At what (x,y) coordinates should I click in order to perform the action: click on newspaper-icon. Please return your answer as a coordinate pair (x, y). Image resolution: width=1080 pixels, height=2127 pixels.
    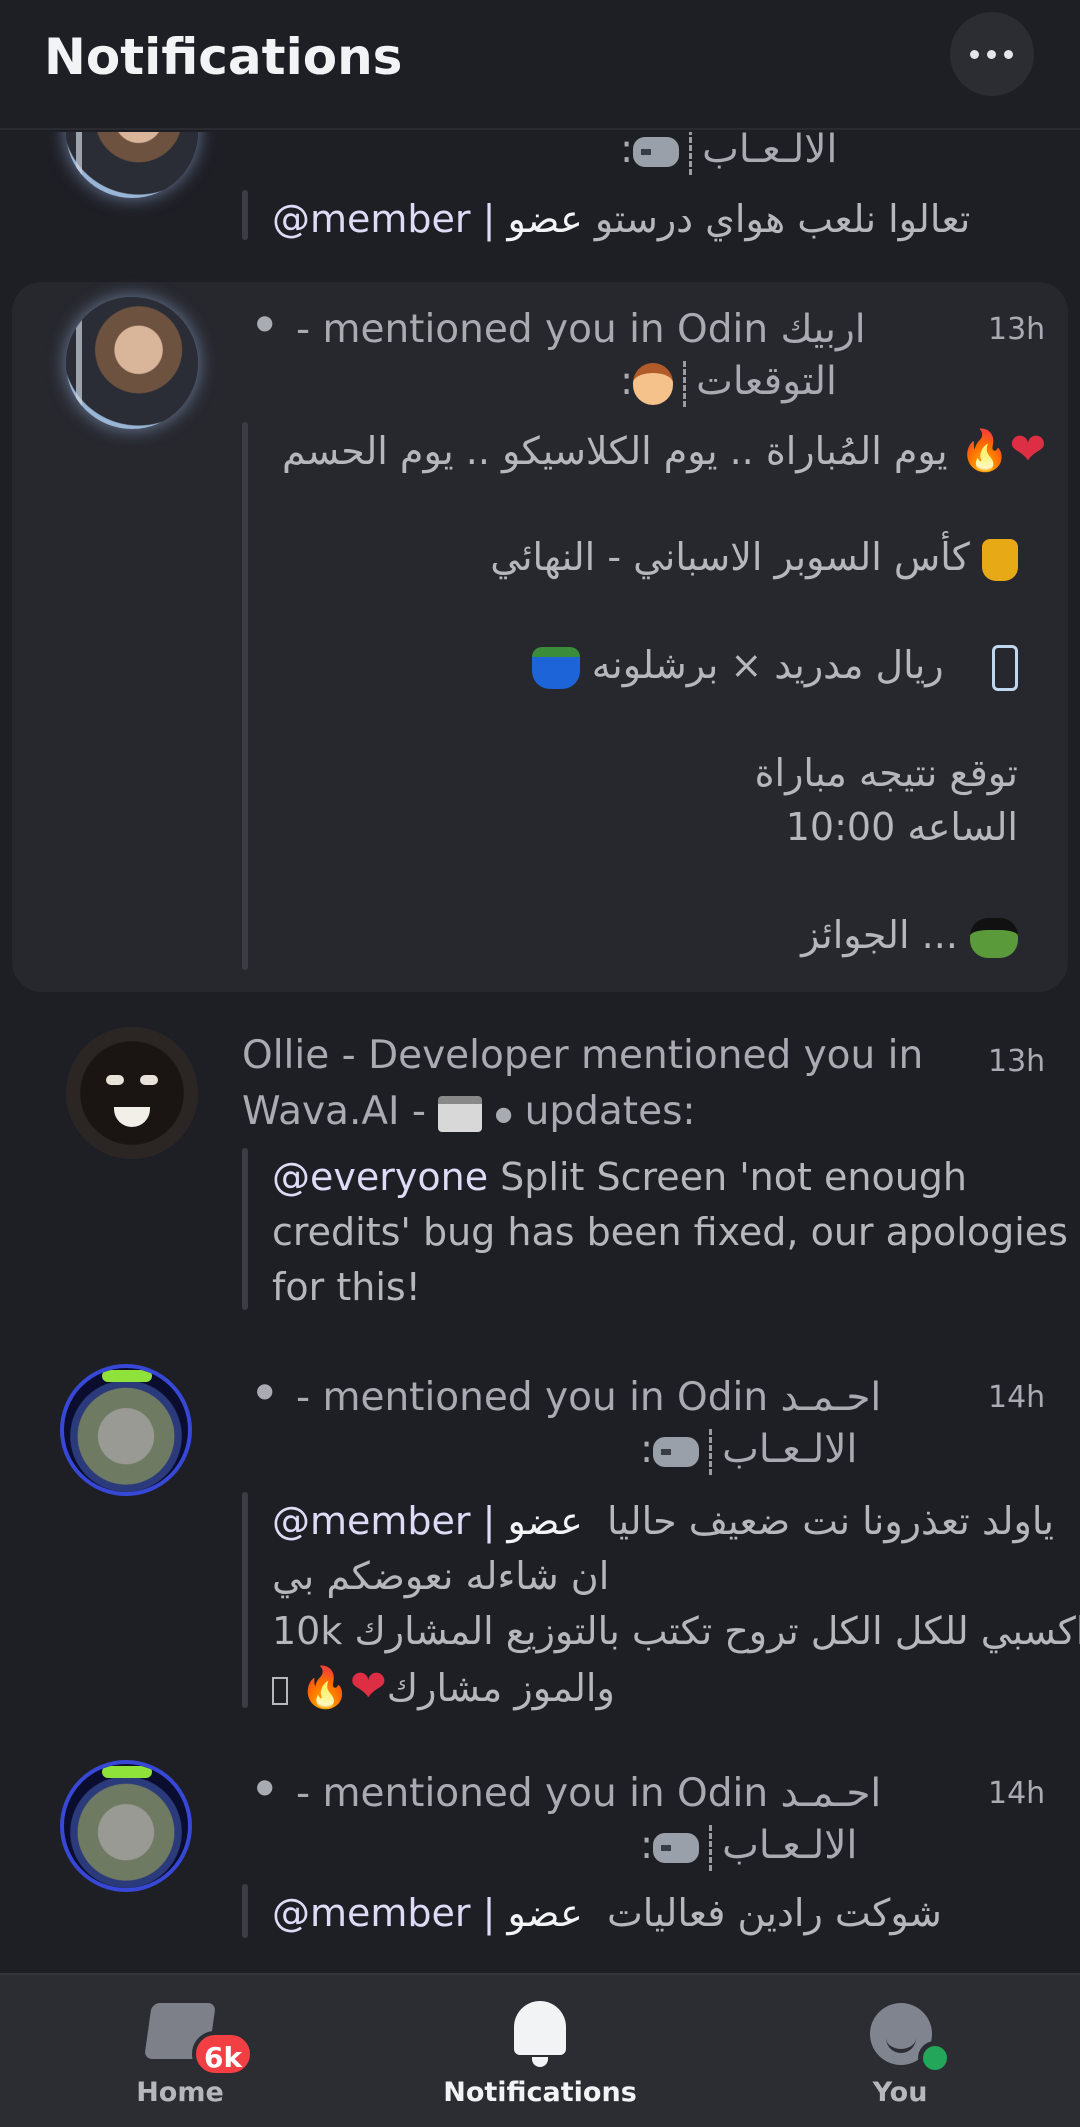
    Looking at the image, I should click on (460, 1113).